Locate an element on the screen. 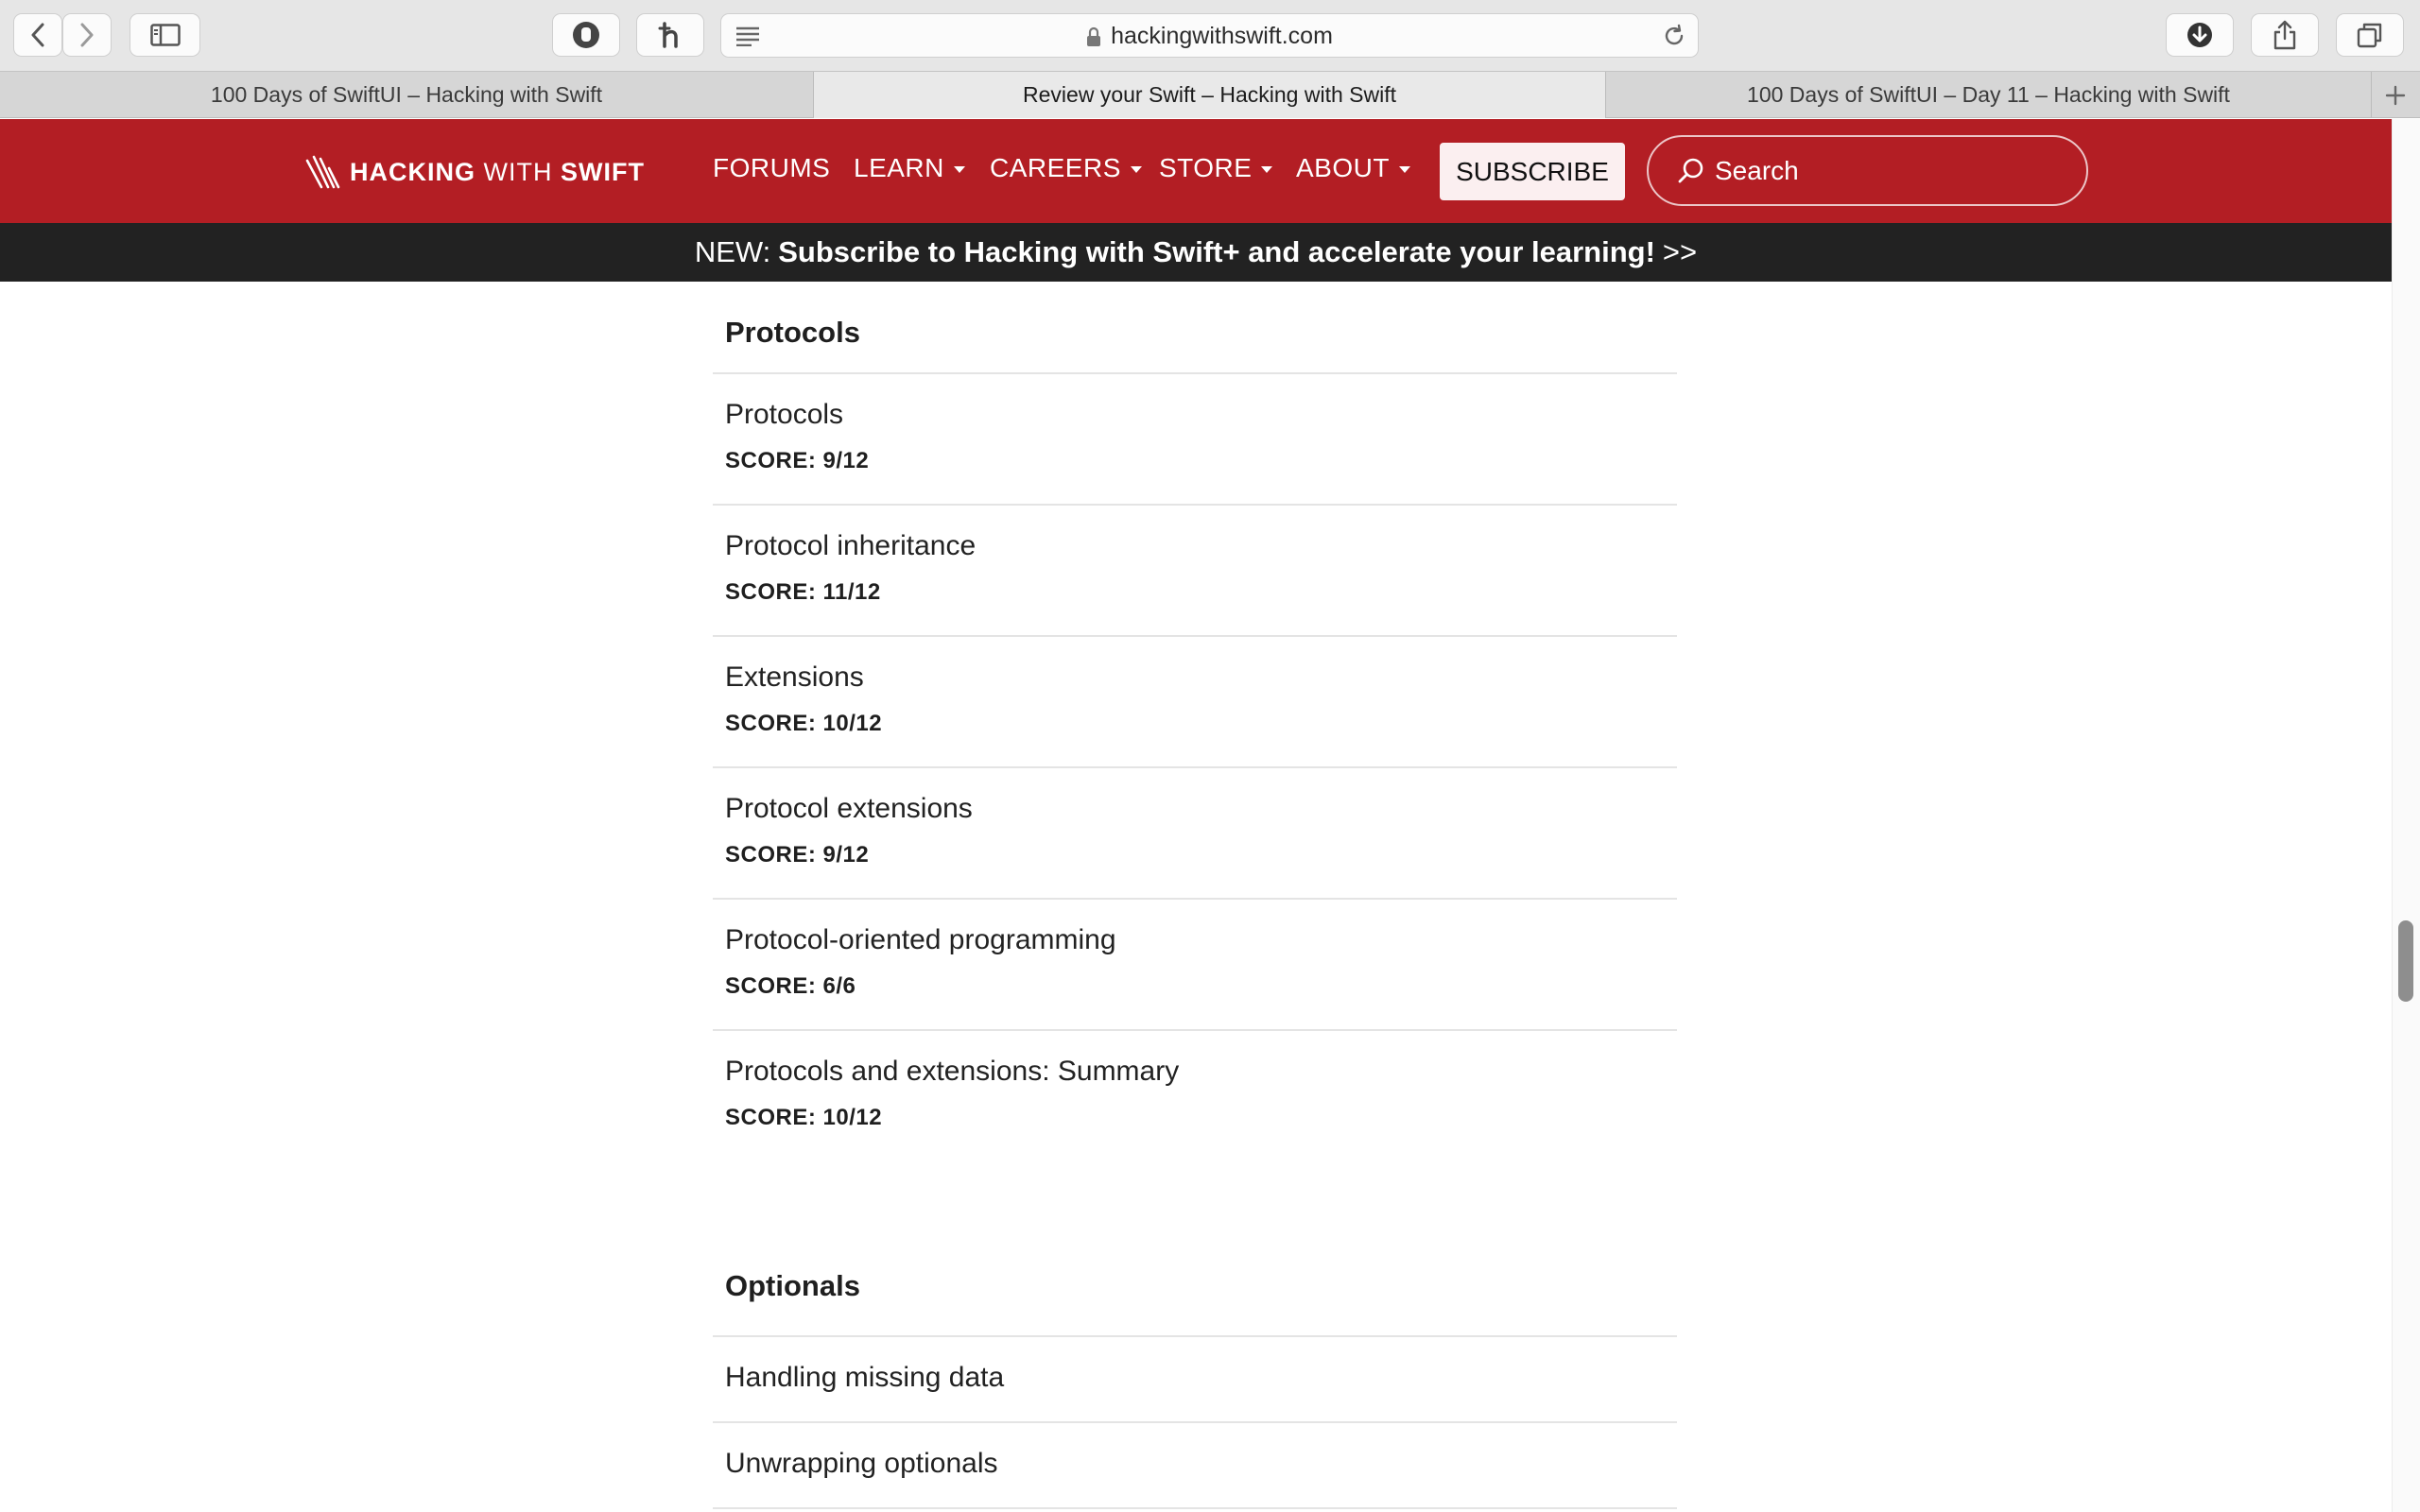  privacy-extension-button is located at coordinates (586, 35).